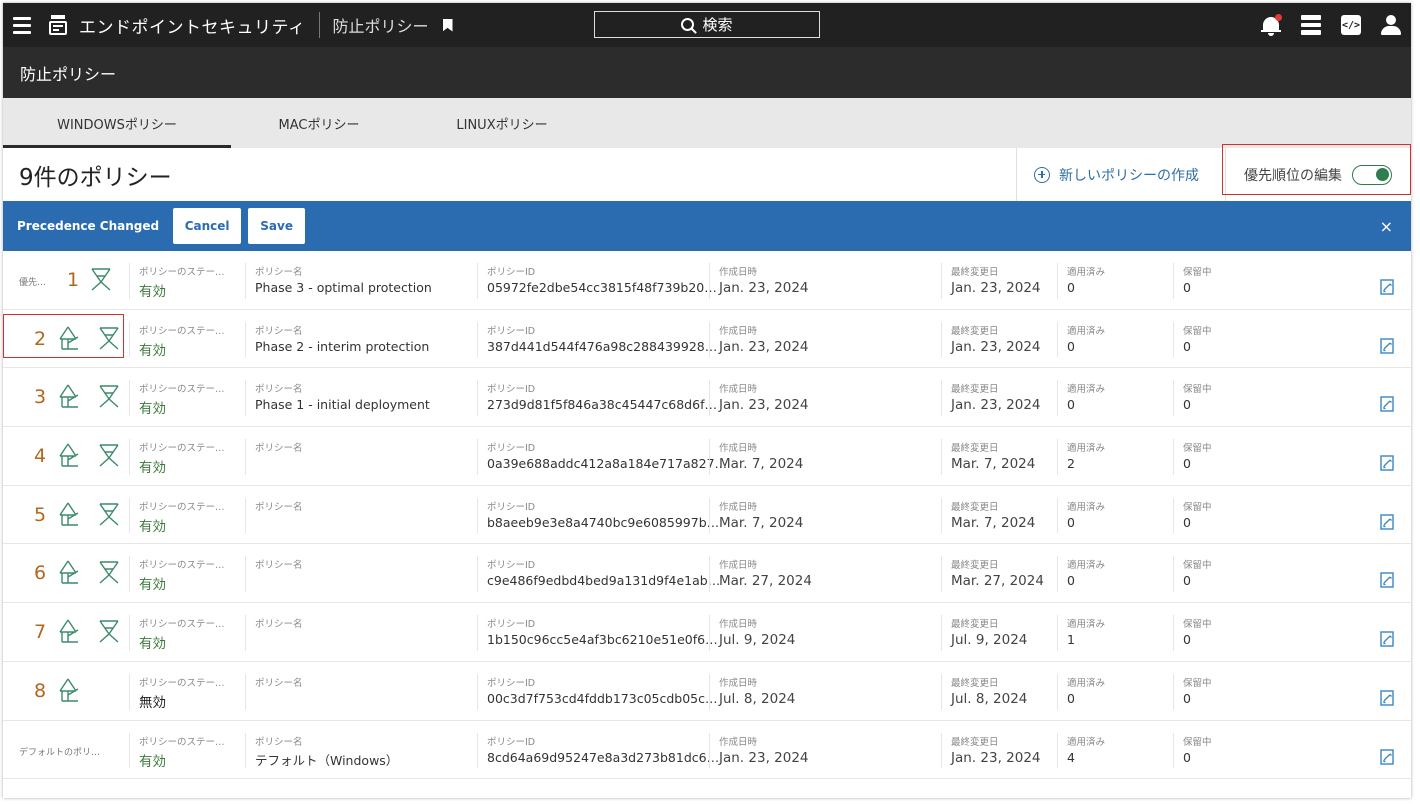 The image size is (1420, 804). I want to click on new-policy-button: 新しいポリシーの作成, so click(1120, 174).